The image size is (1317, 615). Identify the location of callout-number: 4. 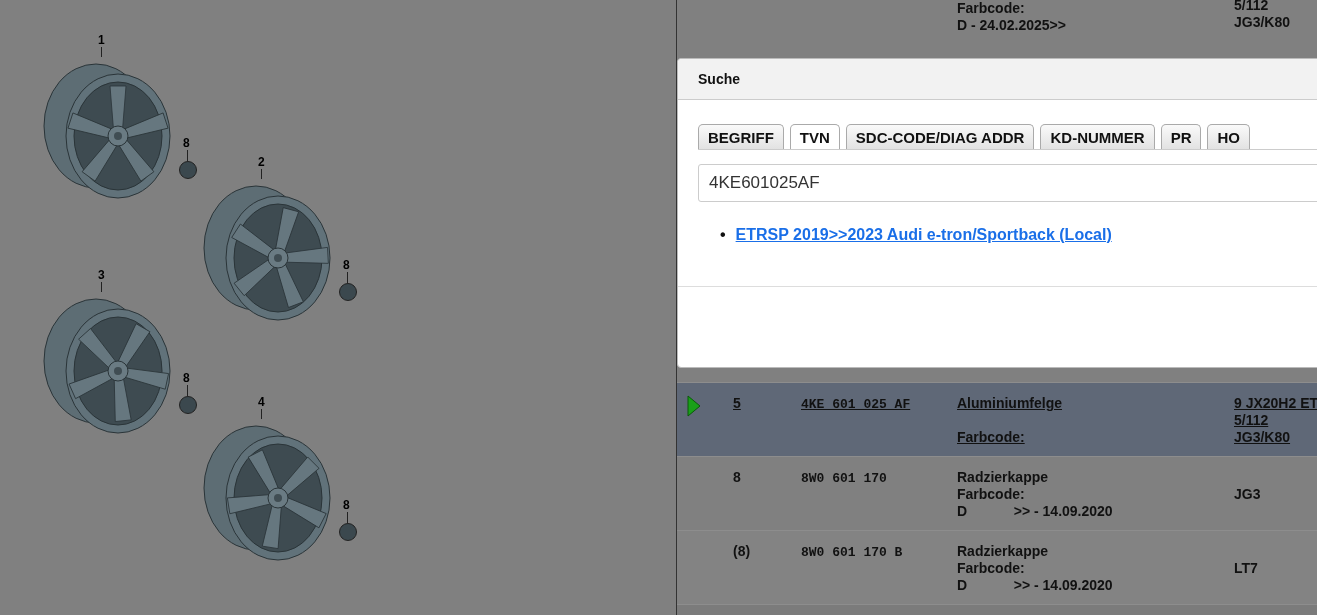
(261, 402).